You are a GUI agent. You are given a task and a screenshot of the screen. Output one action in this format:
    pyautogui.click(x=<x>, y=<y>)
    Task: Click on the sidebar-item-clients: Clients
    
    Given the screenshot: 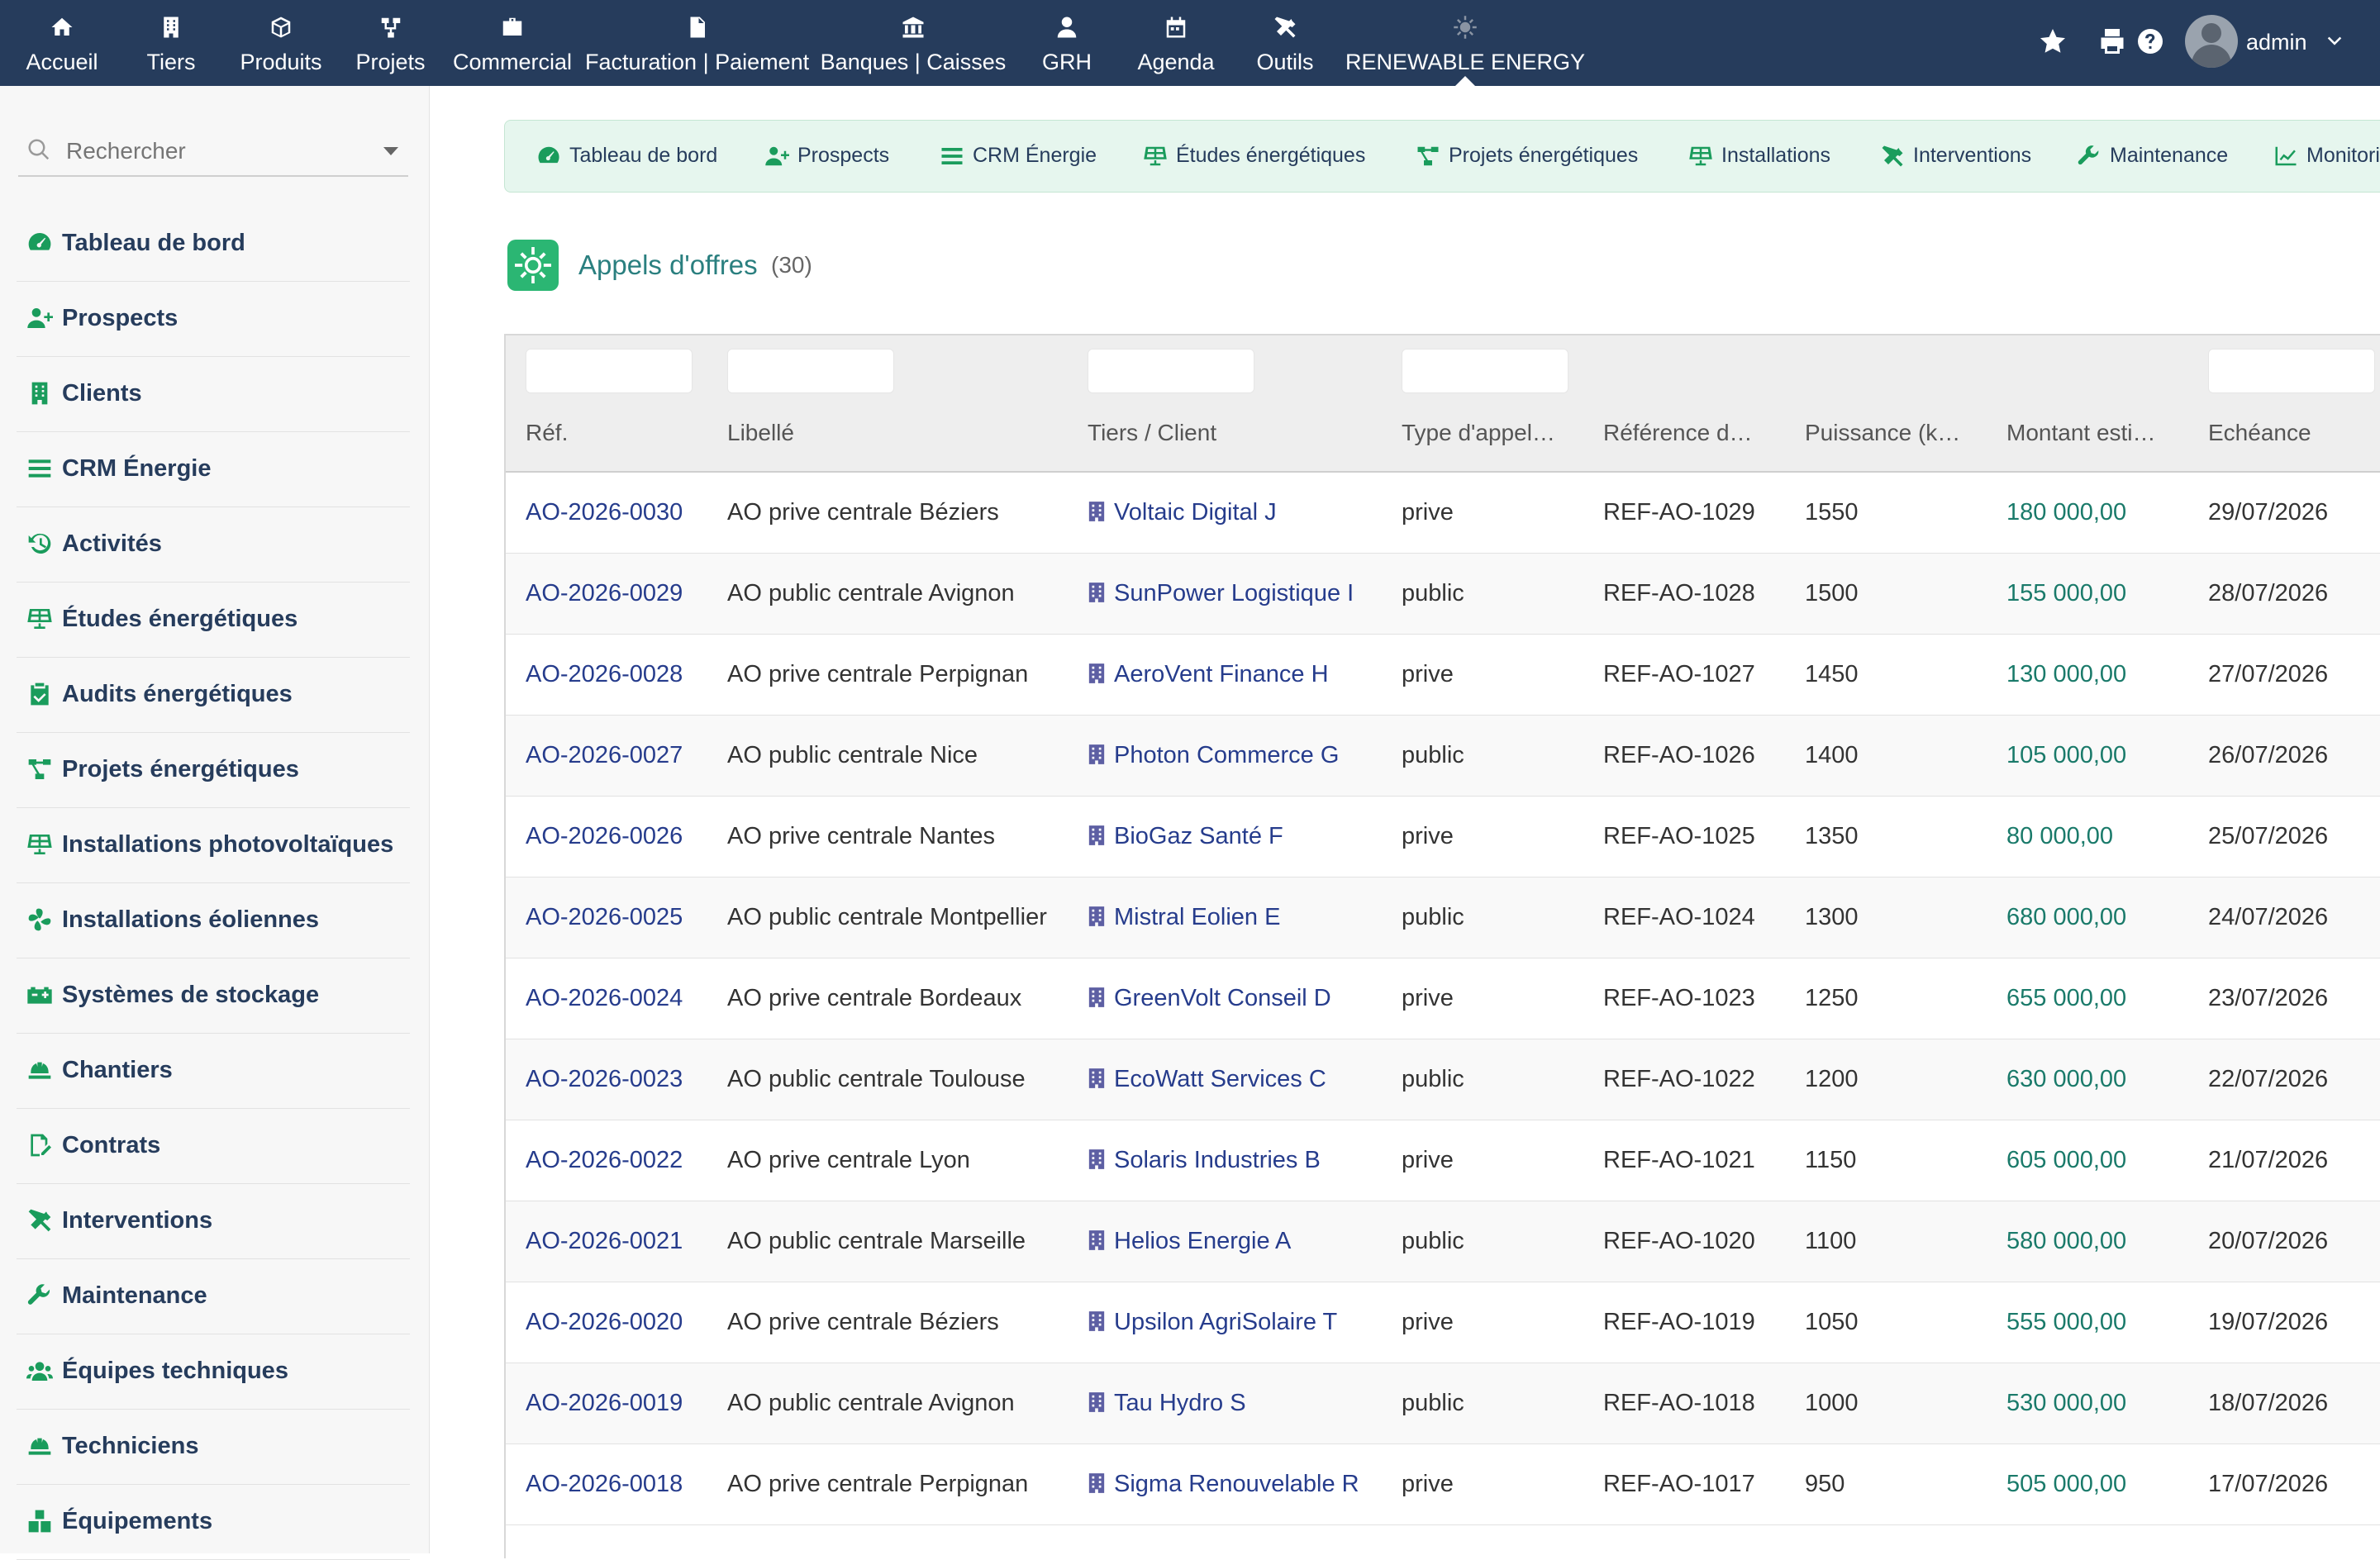 What is the action you would take?
    pyautogui.click(x=213, y=394)
    